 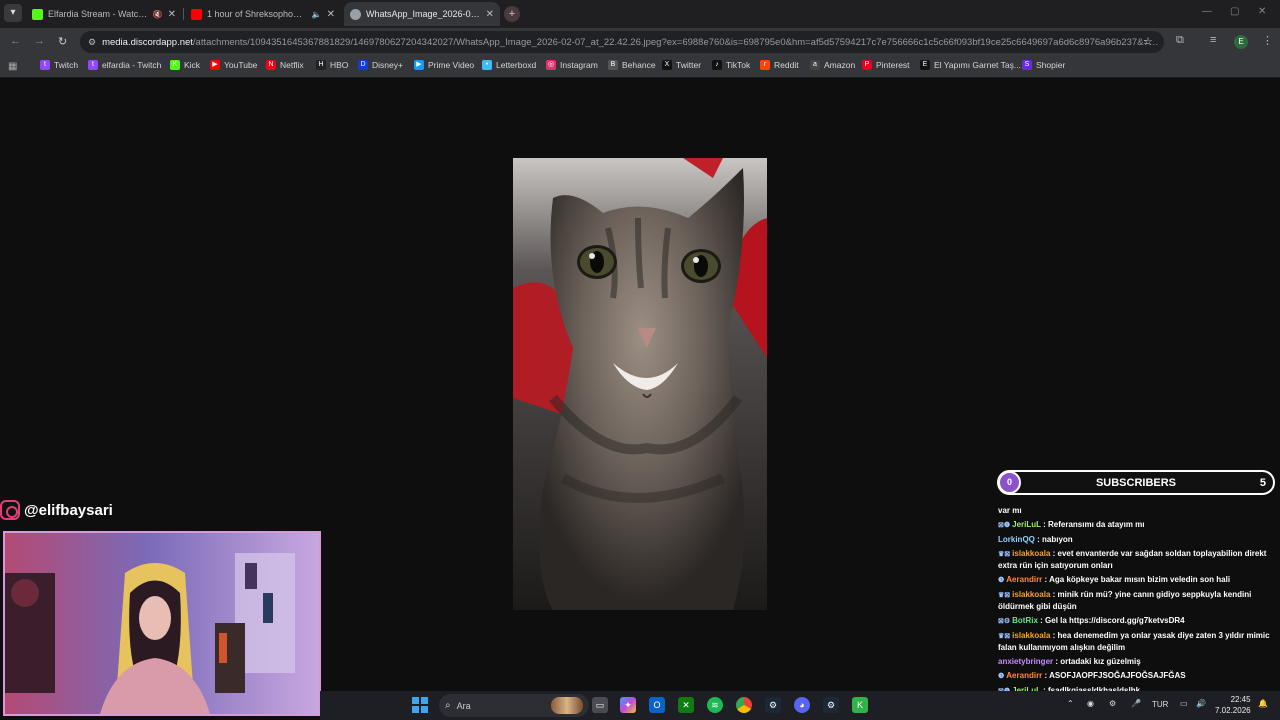 I want to click on bookmark-item: r Reddit, so click(x=779, y=65).